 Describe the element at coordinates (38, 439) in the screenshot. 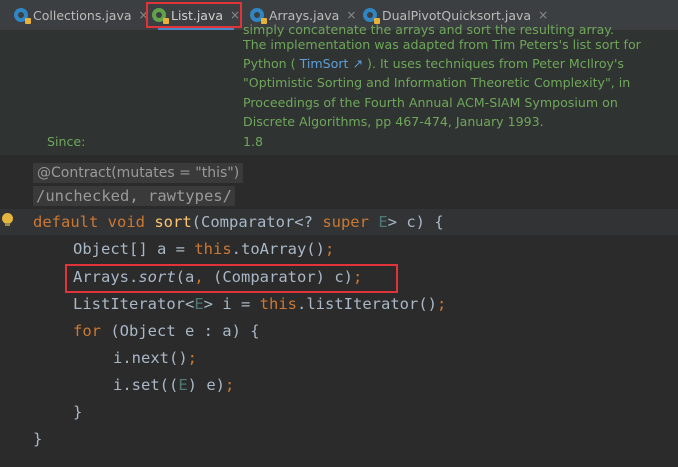

I see `code-line-method-close: }` at that location.